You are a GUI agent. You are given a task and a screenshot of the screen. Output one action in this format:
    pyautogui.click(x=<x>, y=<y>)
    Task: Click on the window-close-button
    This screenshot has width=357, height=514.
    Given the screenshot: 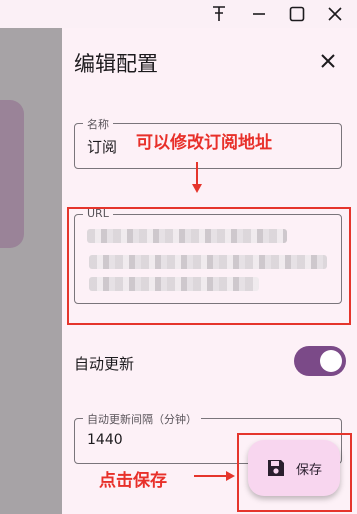 What is the action you would take?
    pyautogui.click(x=335, y=14)
    